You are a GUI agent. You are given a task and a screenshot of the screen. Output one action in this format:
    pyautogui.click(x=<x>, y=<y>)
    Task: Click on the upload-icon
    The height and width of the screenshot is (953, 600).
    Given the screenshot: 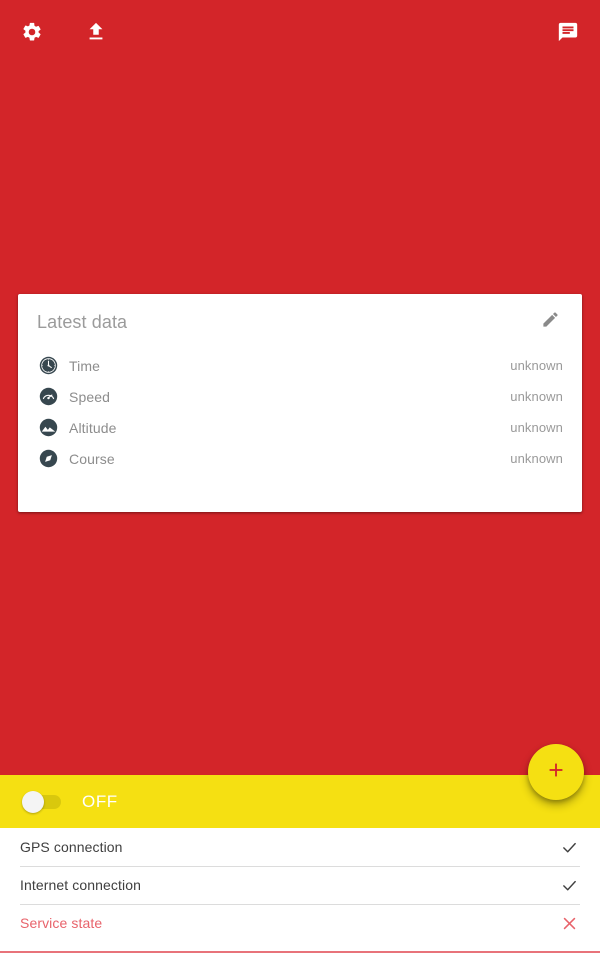 What is the action you would take?
    pyautogui.click(x=96, y=32)
    